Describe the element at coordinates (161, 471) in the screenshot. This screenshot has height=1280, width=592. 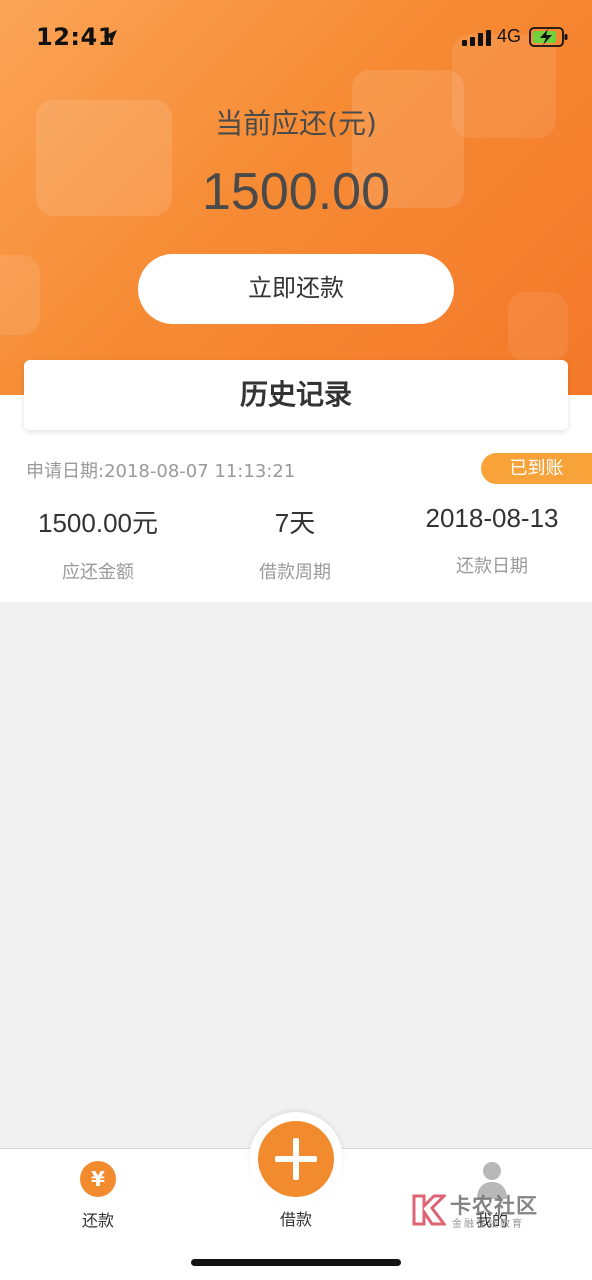
I see `apply-date: 申请日期:2018-08-07 11:13:21` at that location.